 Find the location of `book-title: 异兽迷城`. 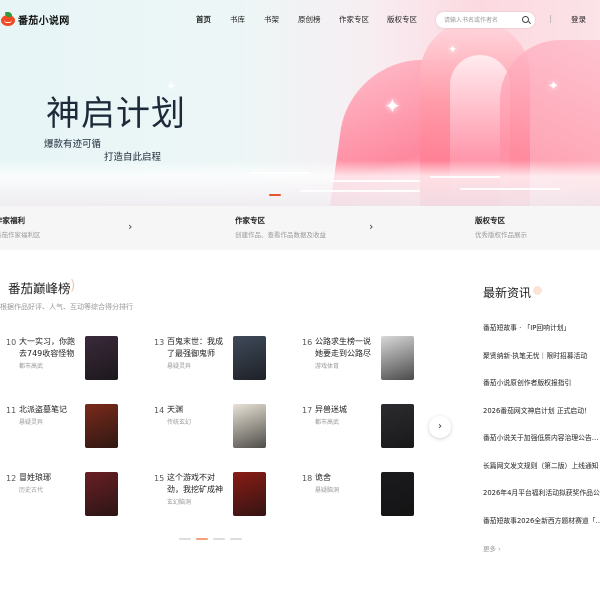

book-title: 异兽迷城 is located at coordinates (346, 410).